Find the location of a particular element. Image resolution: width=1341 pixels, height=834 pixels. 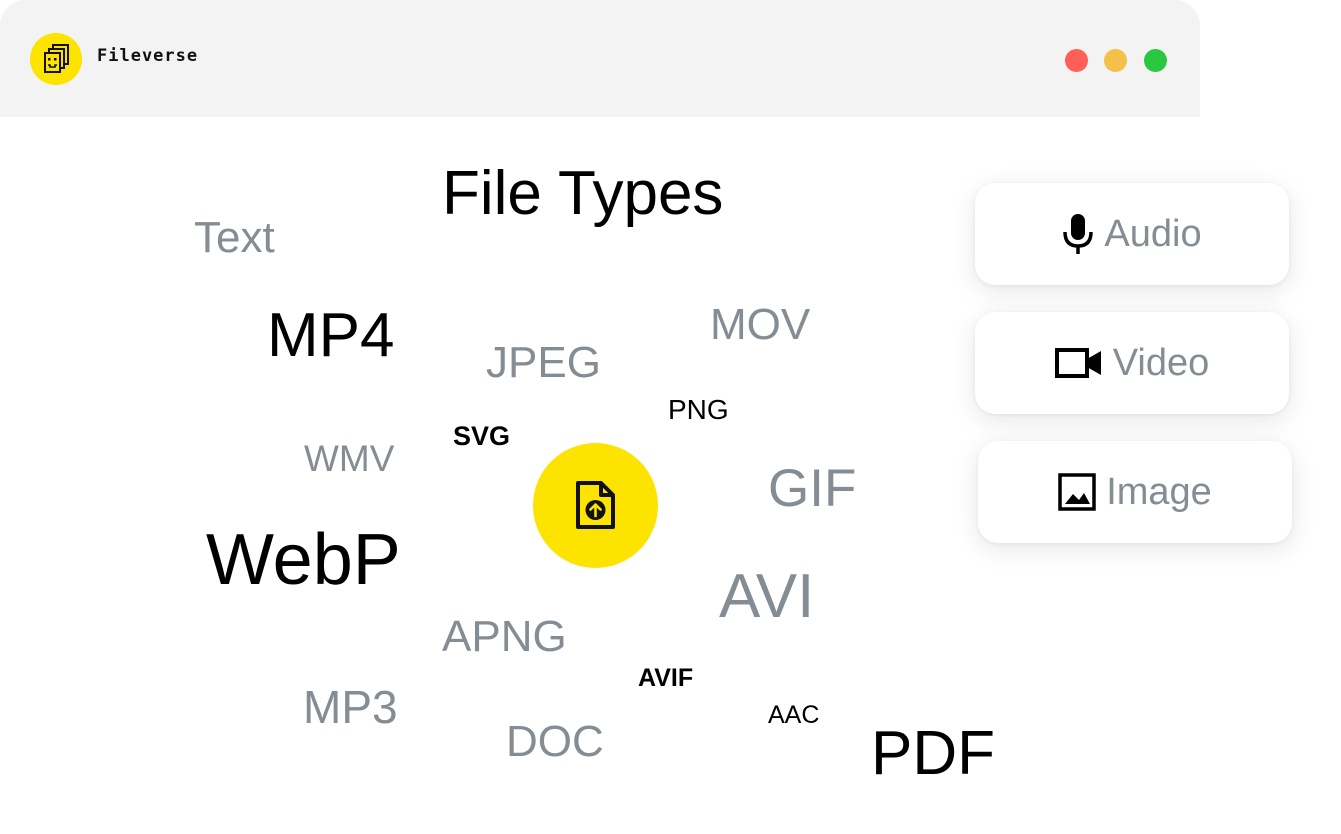

file-type-text: Text is located at coordinates (234, 237).